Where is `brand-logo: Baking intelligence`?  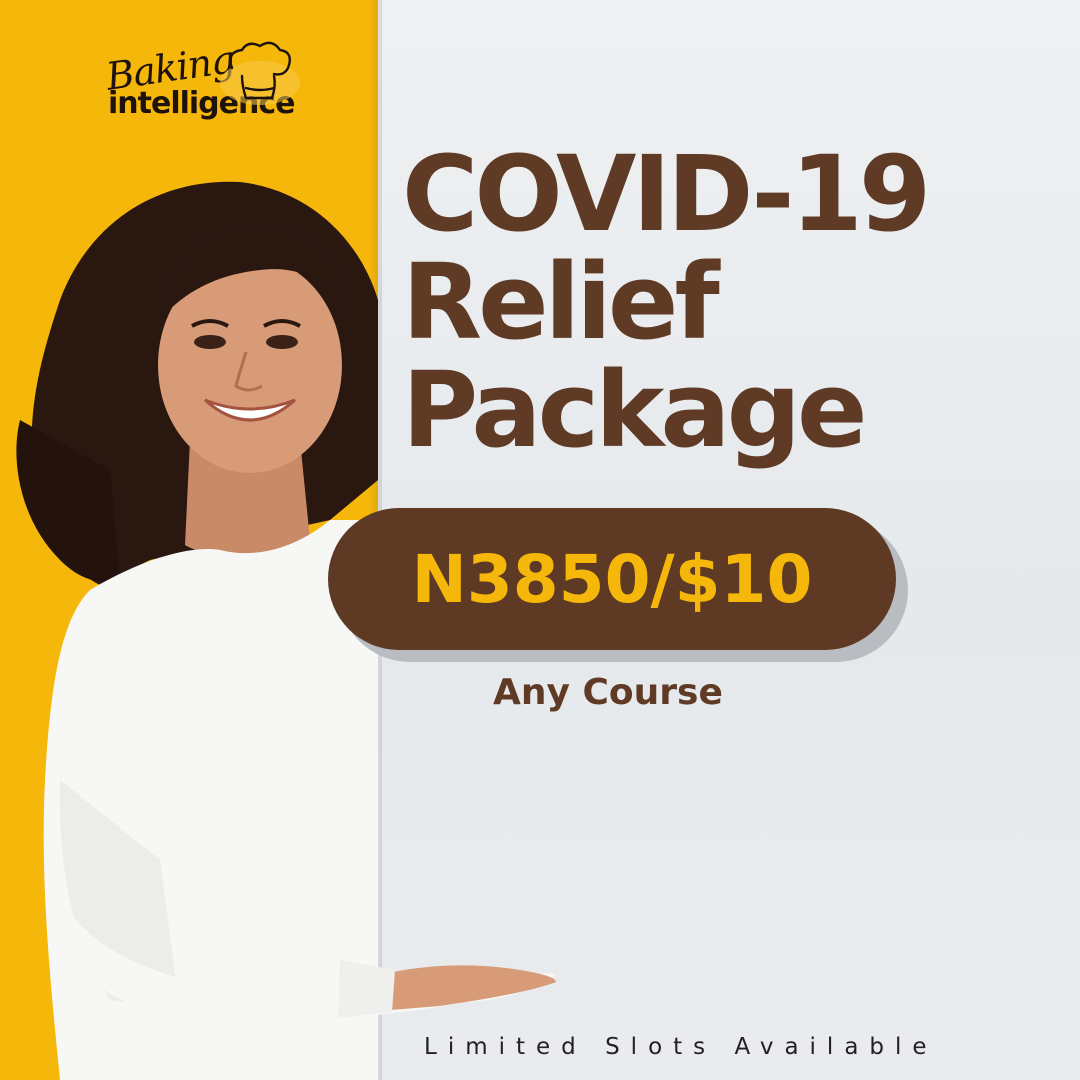 brand-logo: Baking intelligence is located at coordinates (205, 83).